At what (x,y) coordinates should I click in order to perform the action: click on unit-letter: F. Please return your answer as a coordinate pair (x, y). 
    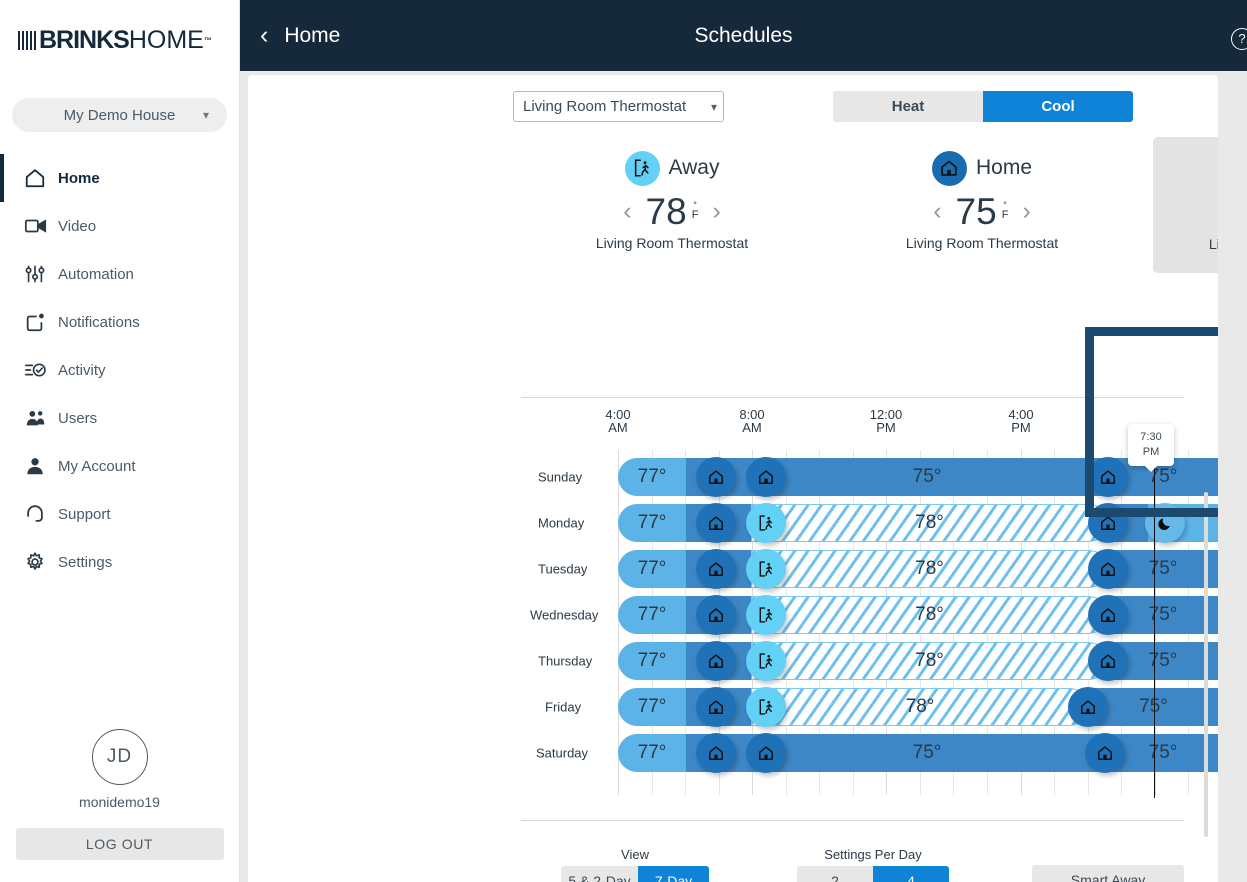
    Looking at the image, I should click on (695, 214).